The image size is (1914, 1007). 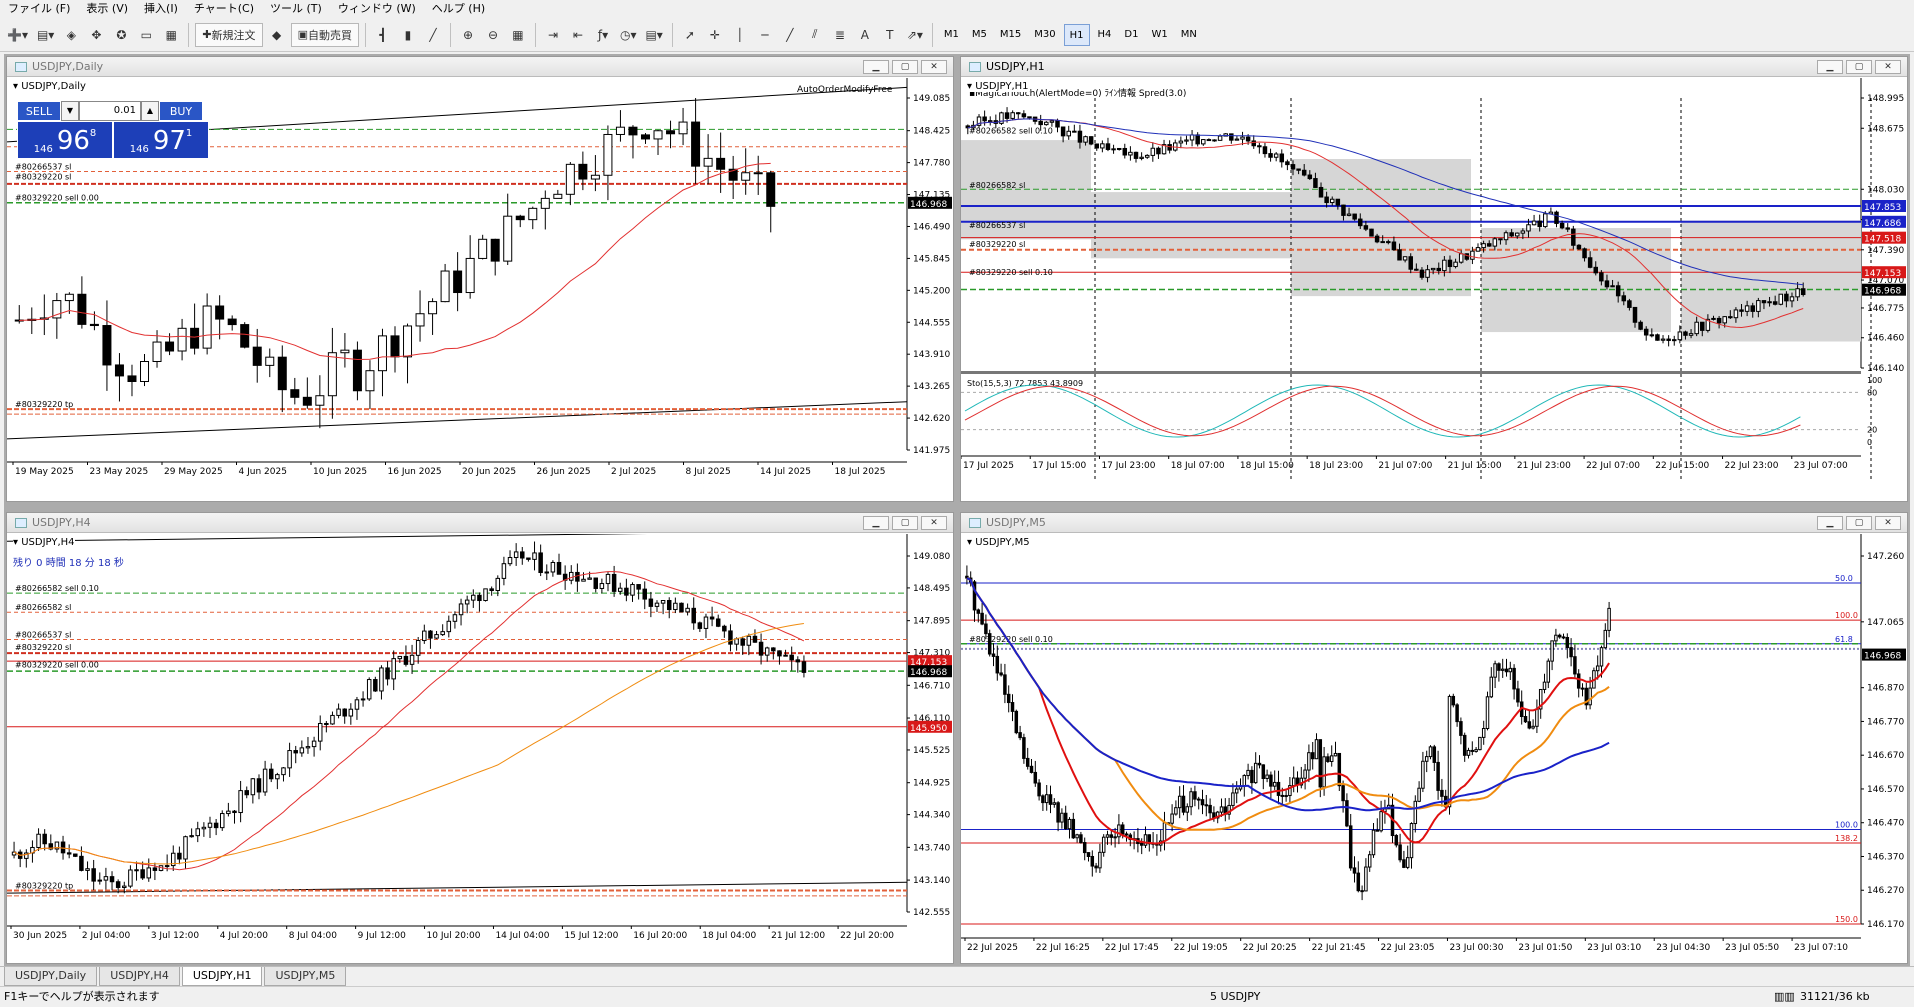 What do you see at coordinates (70, 111) in the screenshot?
I see `lot-dropdown-icon: ▼` at bounding box center [70, 111].